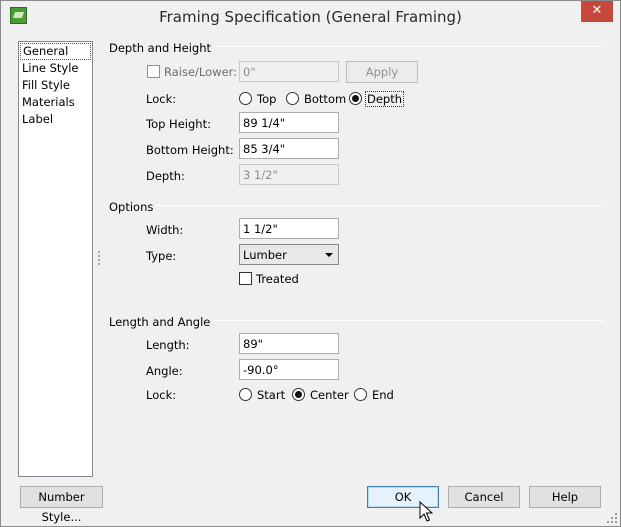 The image size is (621, 527). Describe the element at coordinates (161, 99) in the screenshot. I see `height-lock-label: Lock:` at that location.